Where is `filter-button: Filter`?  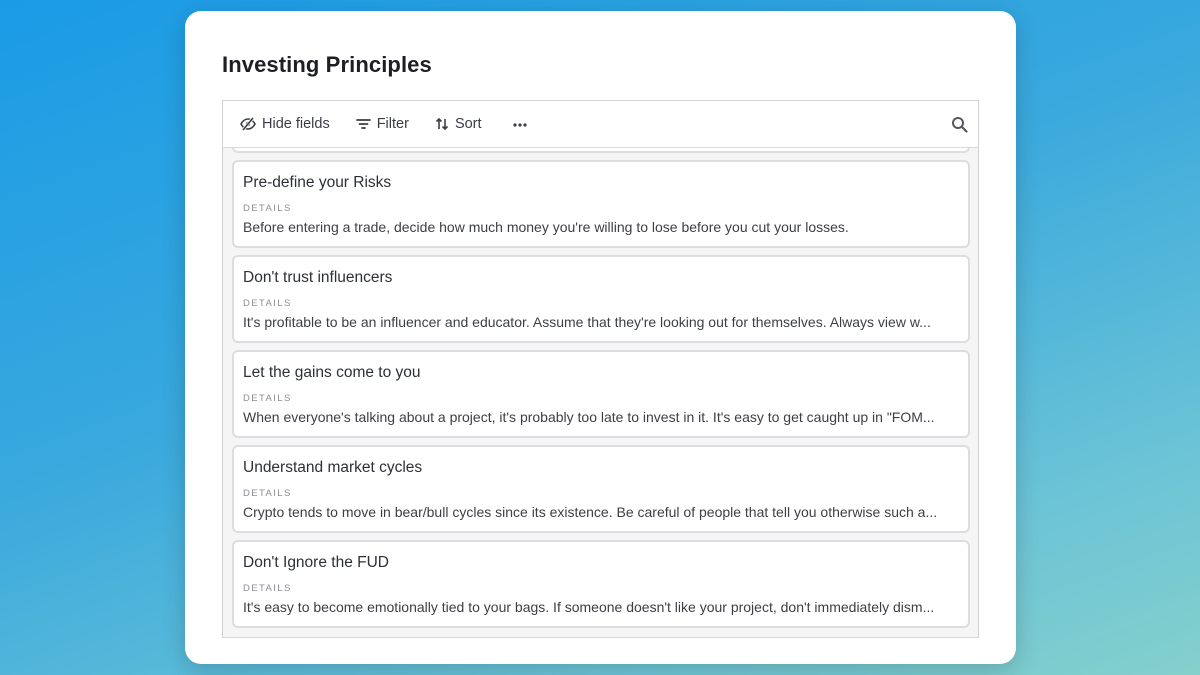
filter-button: Filter is located at coordinates (382, 124).